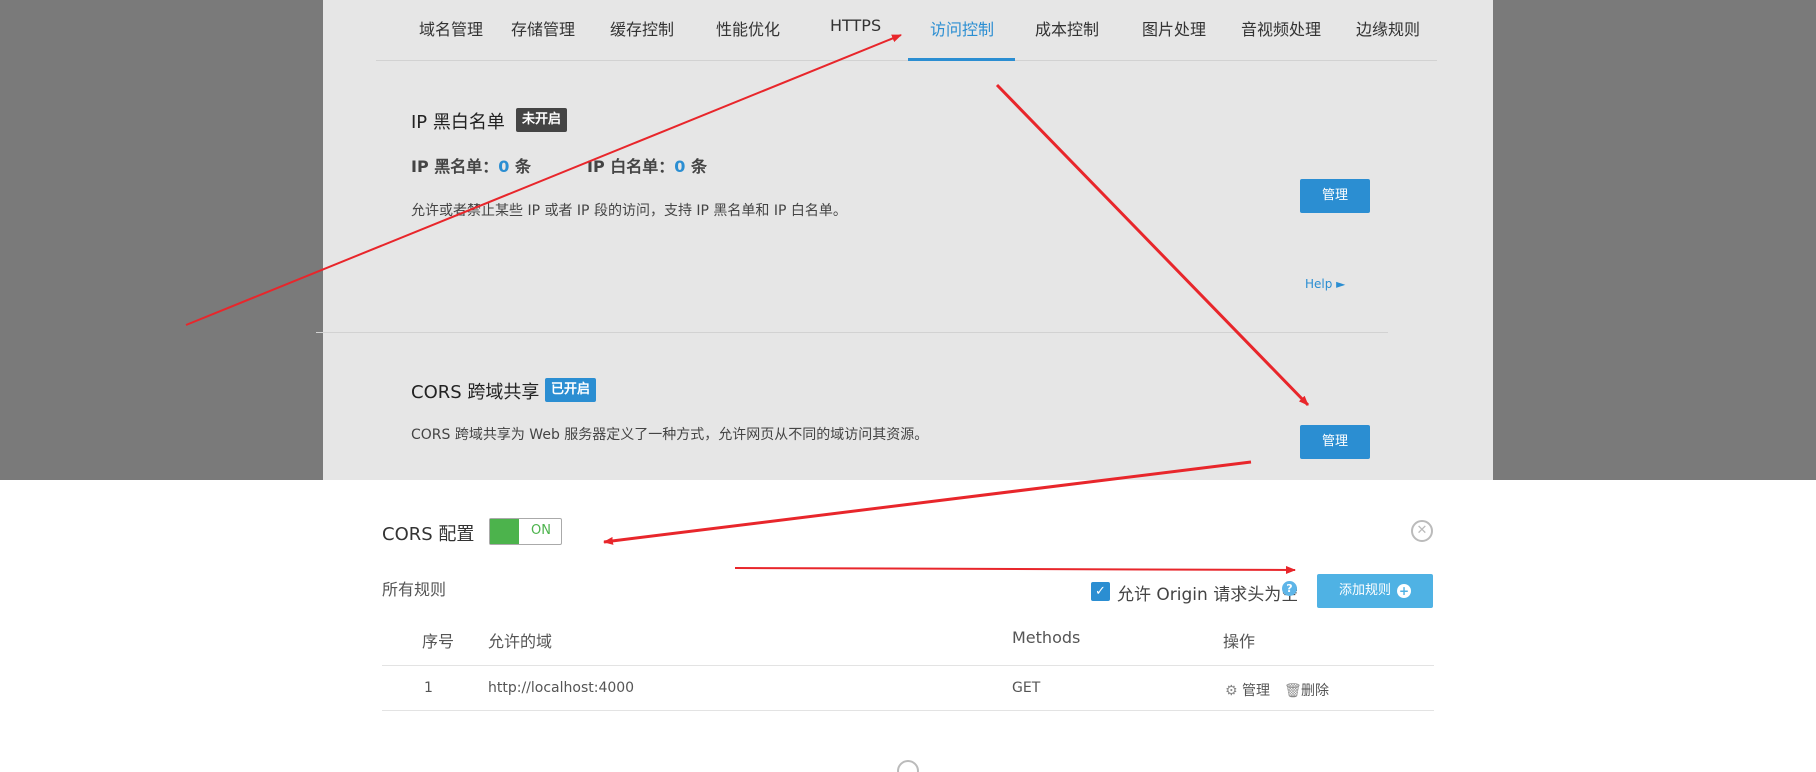  What do you see at coordinates (908, 710) in the screenshot?
I see `table-row-divider` at bounding box center [908, 710].